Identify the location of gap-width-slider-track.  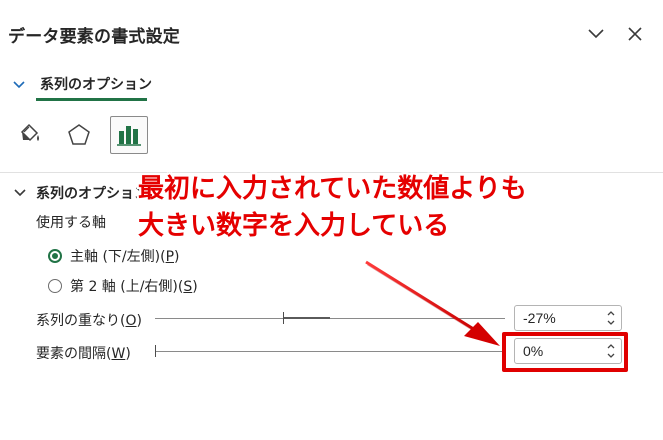
(330, 351).